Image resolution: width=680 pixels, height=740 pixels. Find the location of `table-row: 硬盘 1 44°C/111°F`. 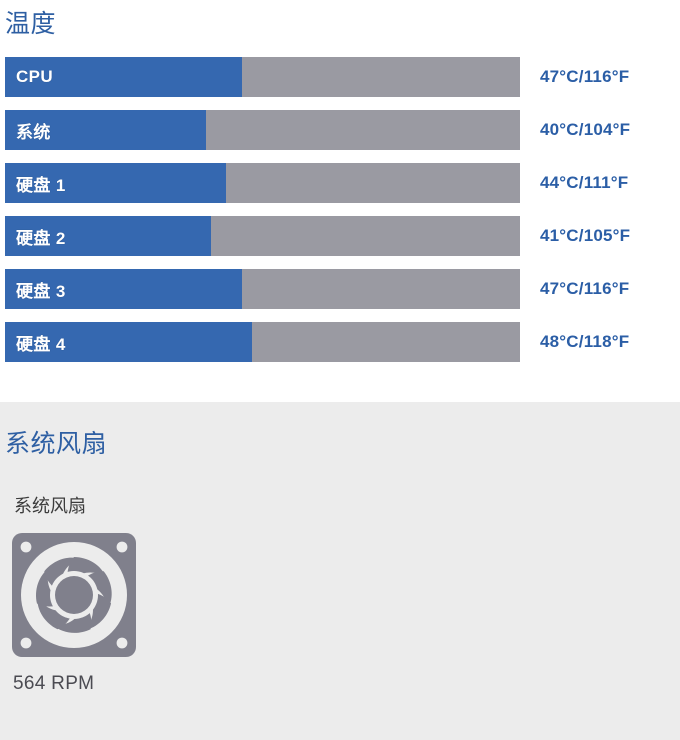

table-row: 硬盘 1 44°C/111°F is located at coordinates (340, 183).